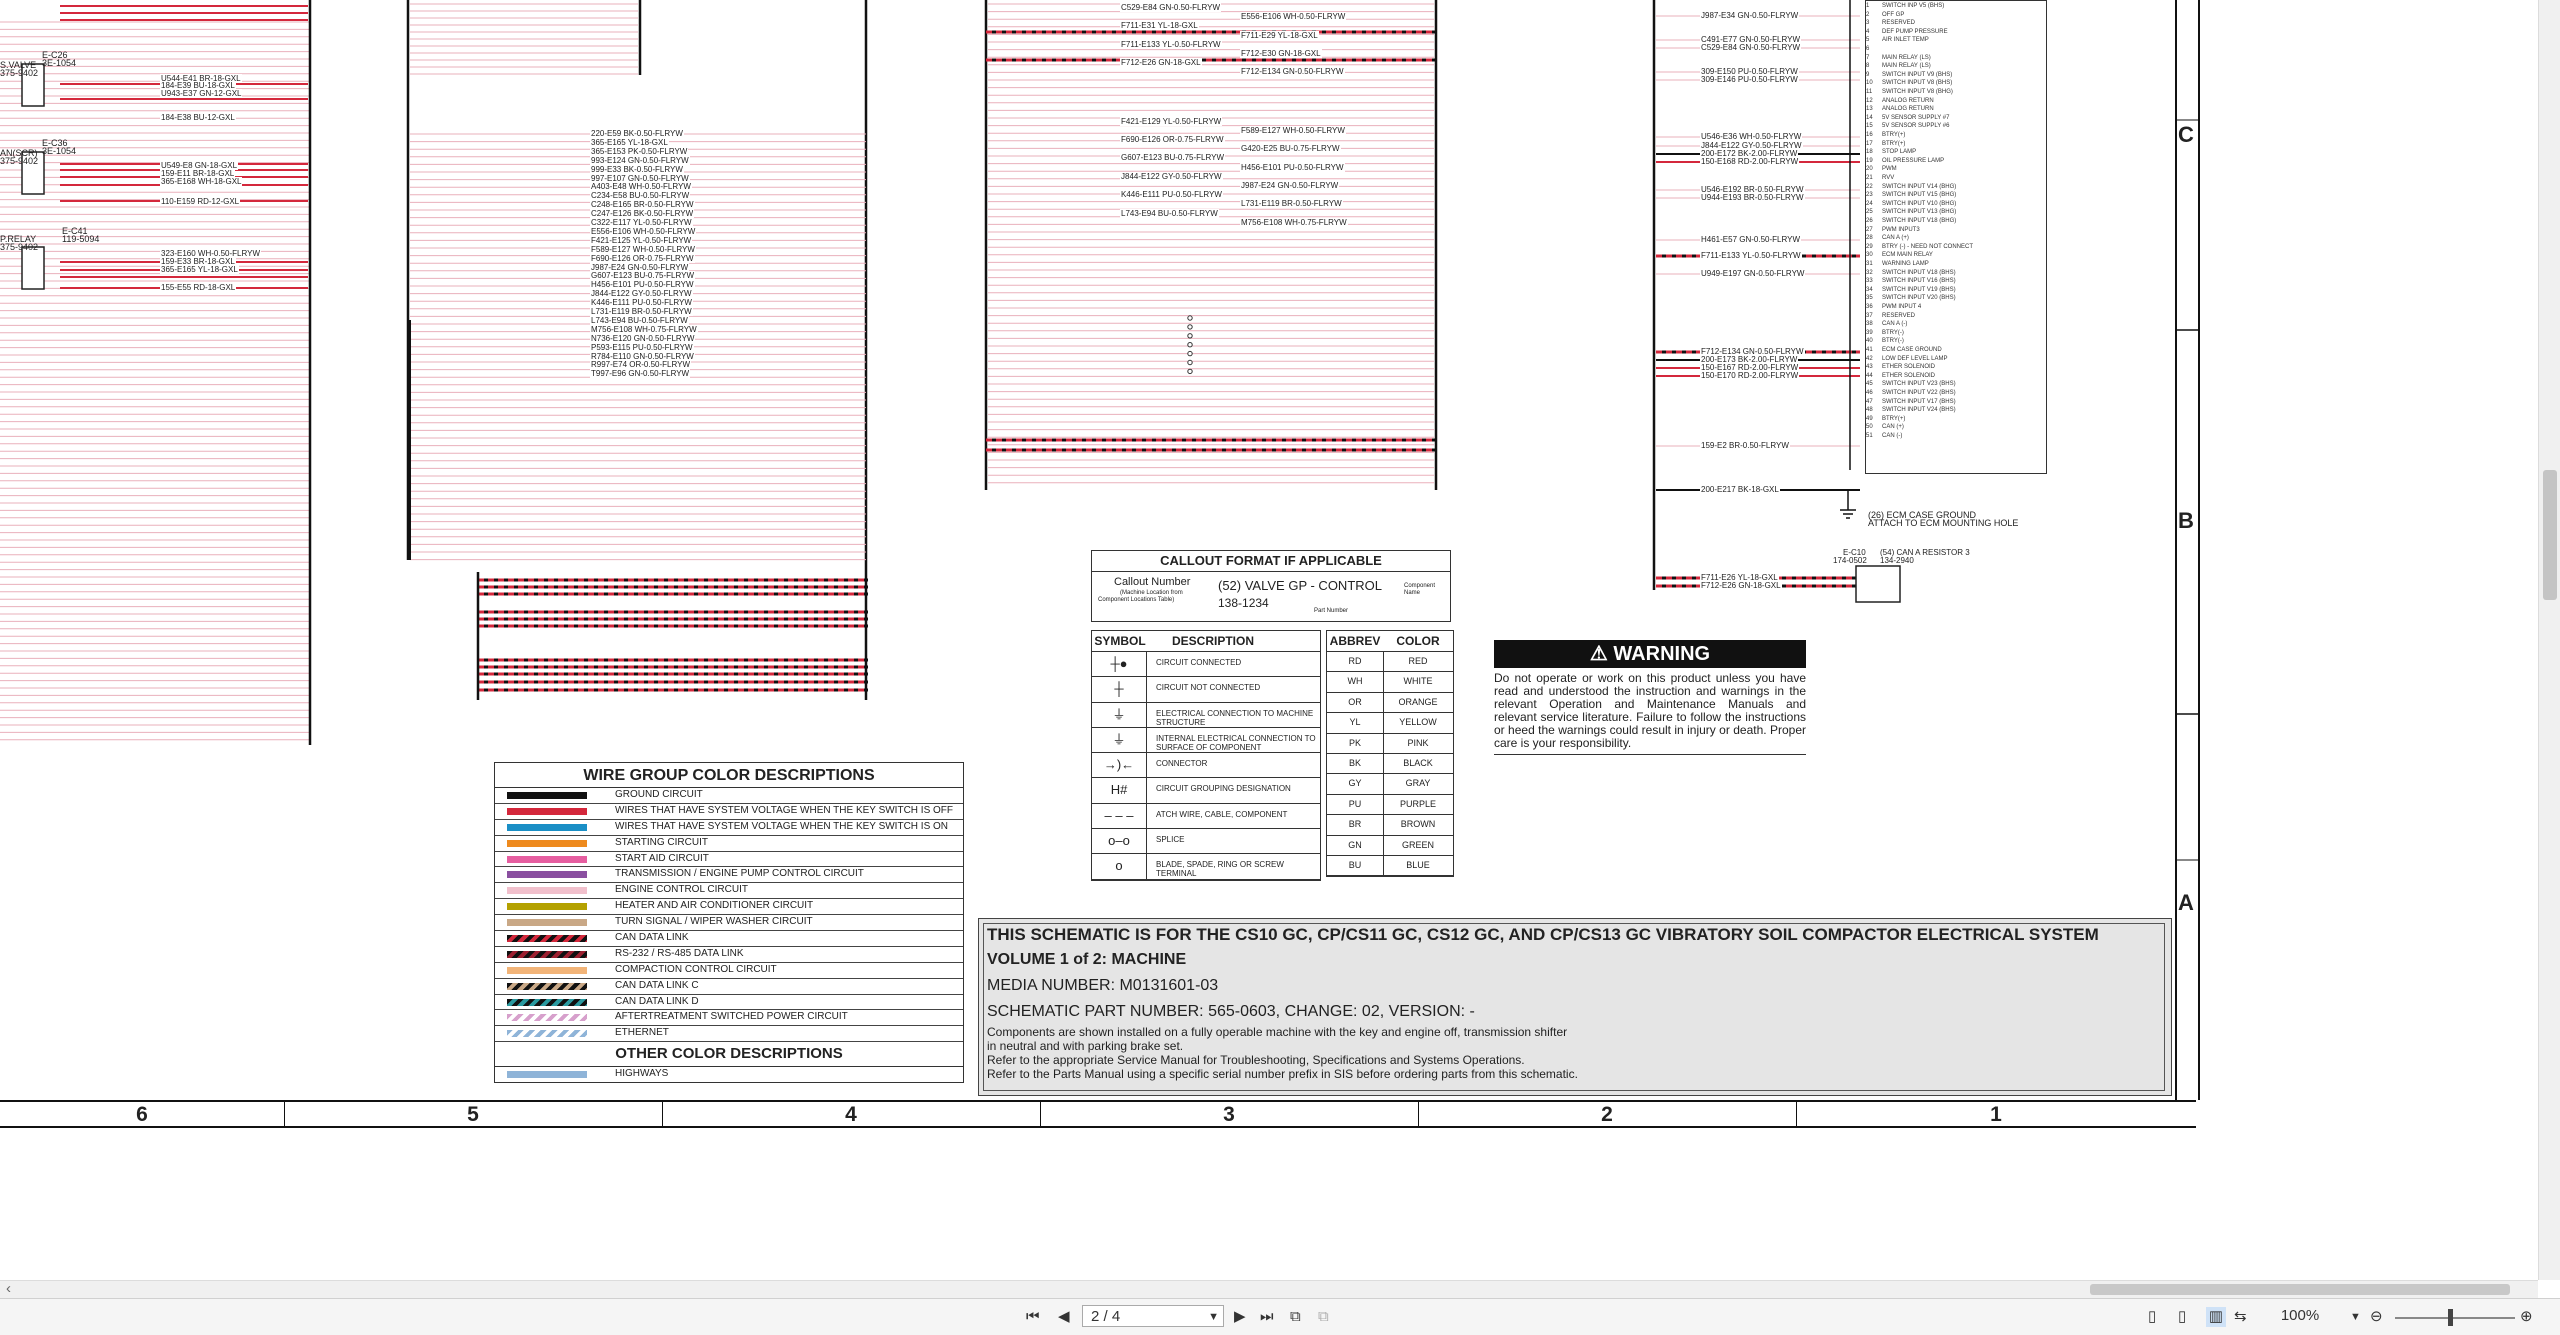 The image size is (2560, 1335). Describe the element at coordinates (1208, 688) in the screenshot. I see `symbol-description: CIRCUIT NOT CONNECTED` at that location.